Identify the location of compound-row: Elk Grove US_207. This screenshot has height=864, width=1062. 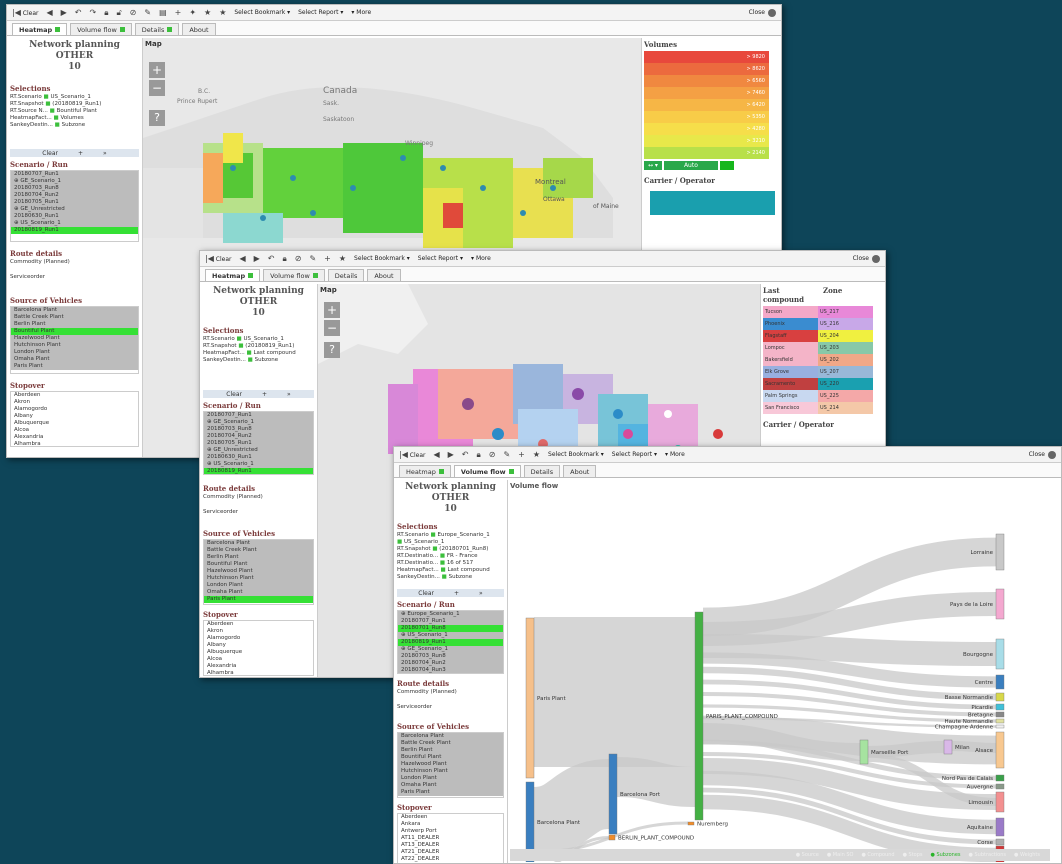
(818, 372).